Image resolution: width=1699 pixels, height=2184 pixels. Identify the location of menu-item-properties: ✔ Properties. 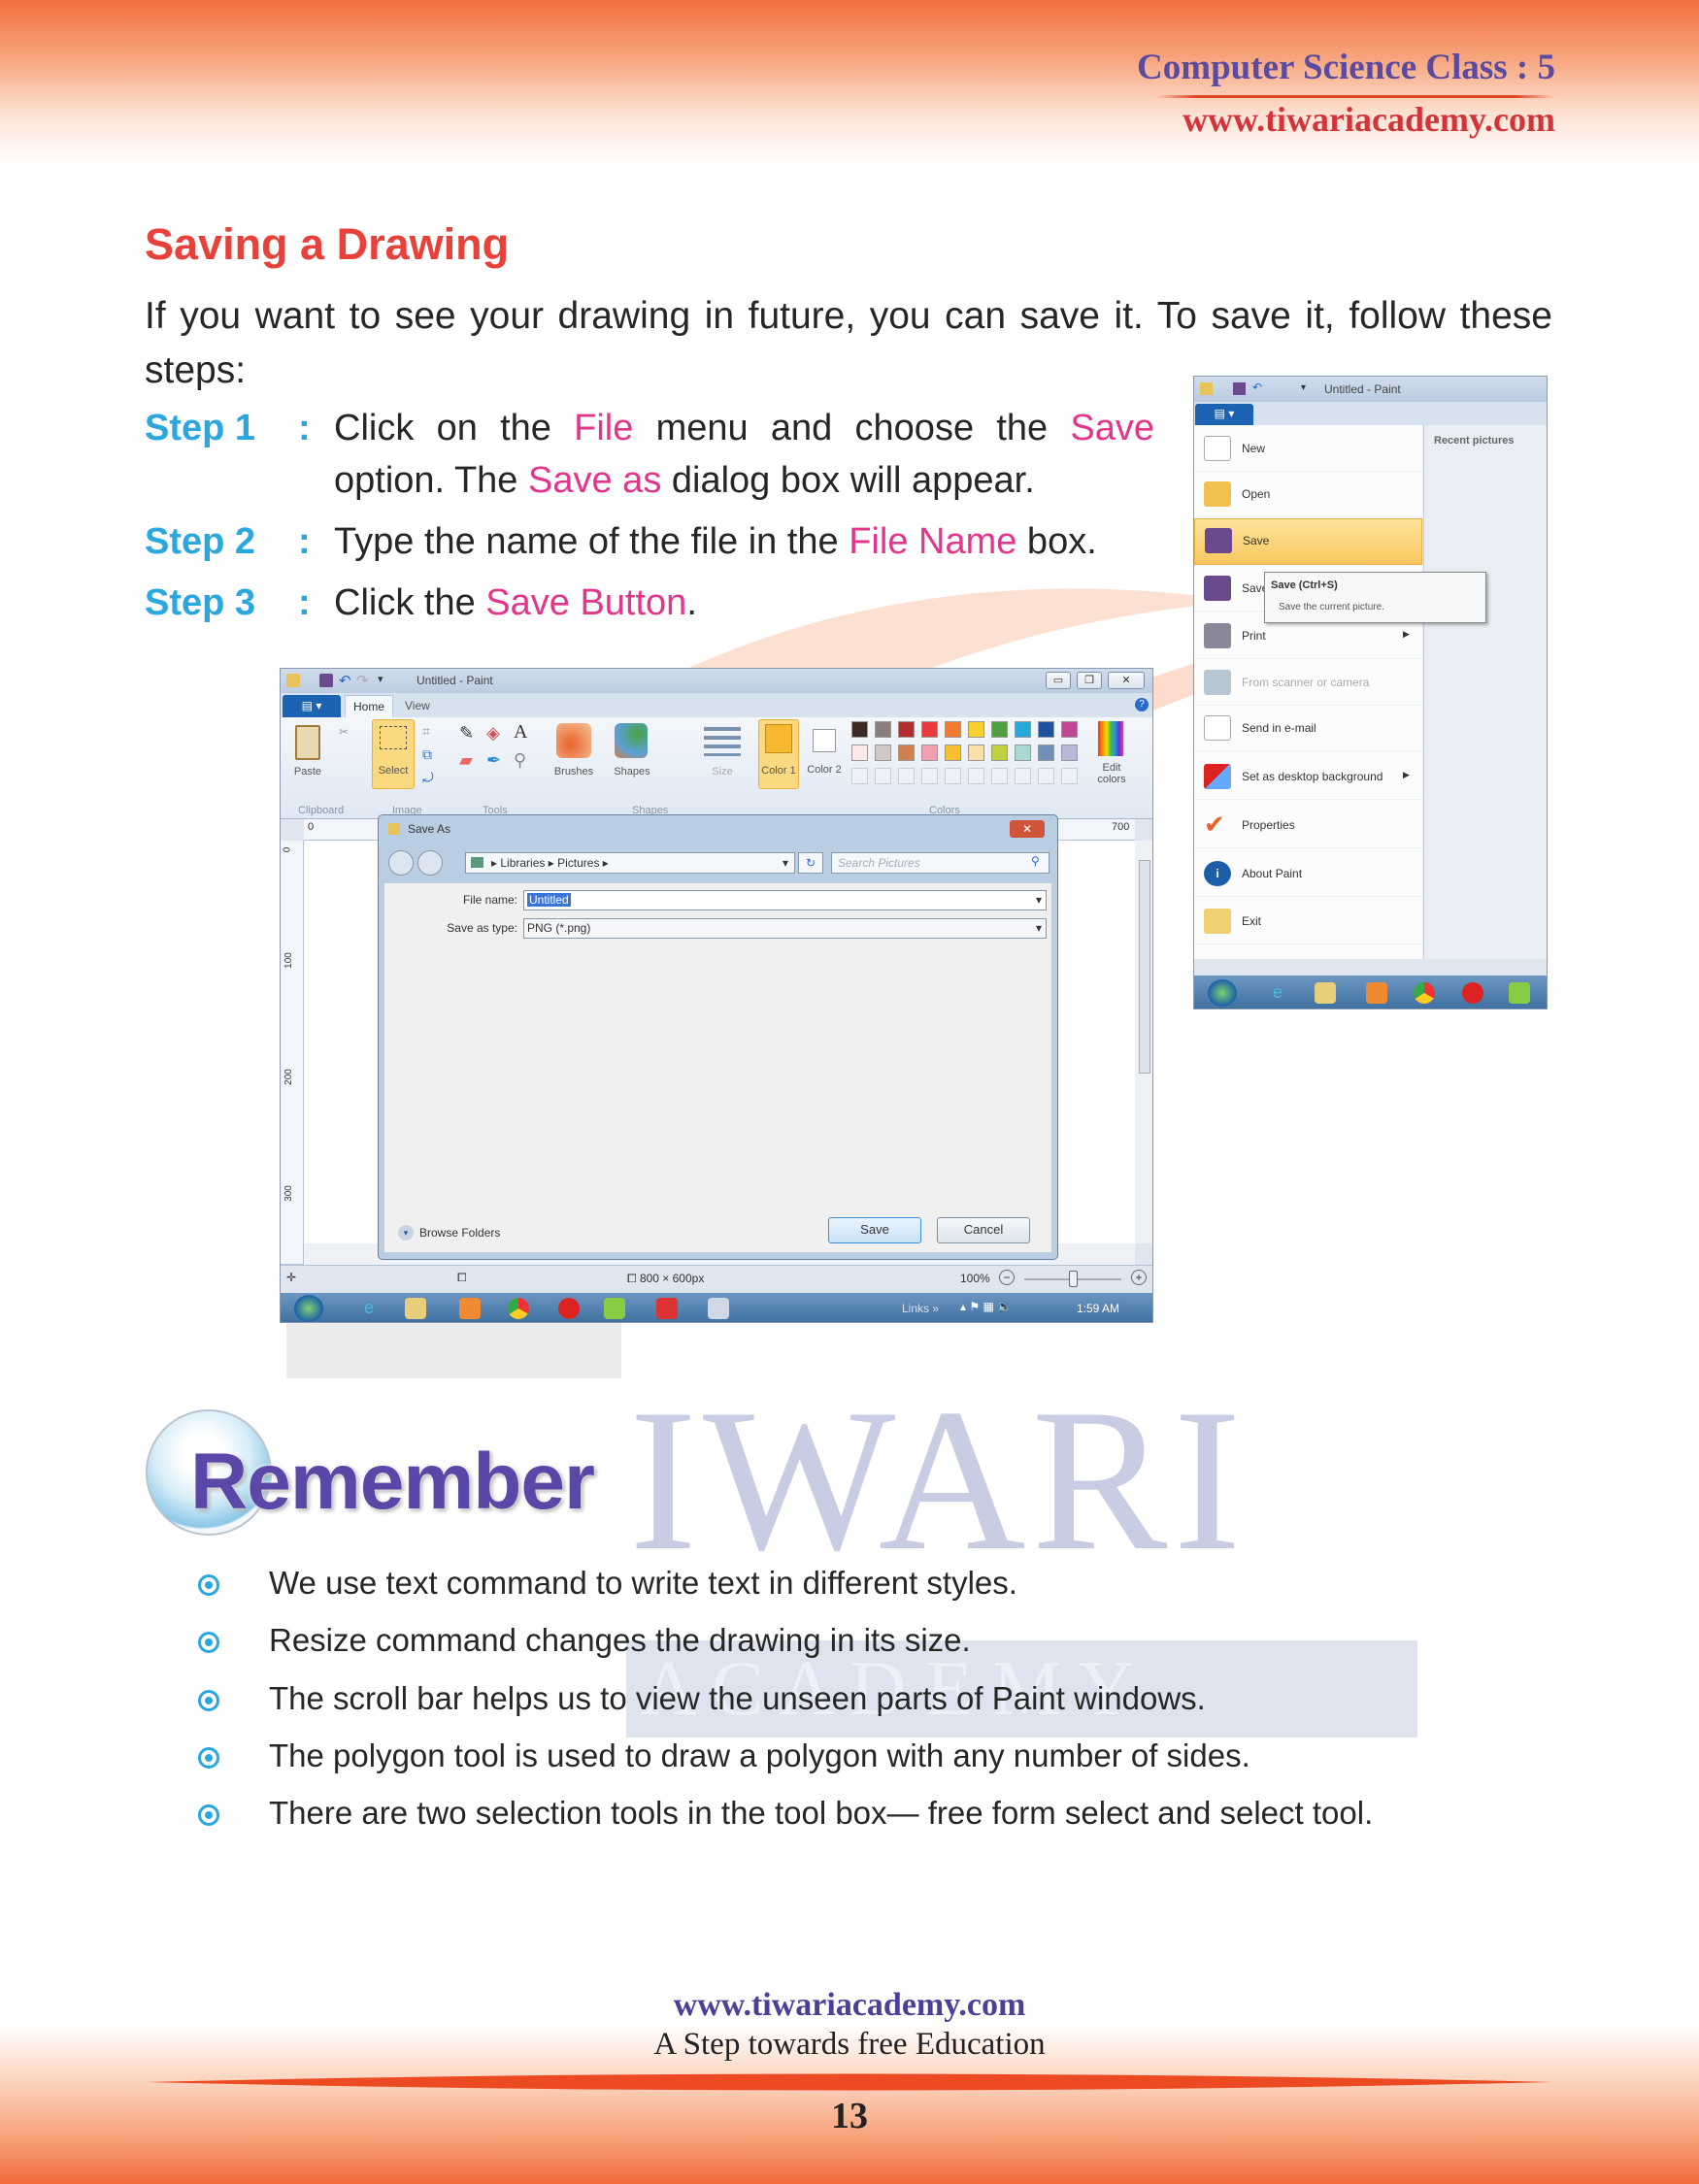
(1308, 826).